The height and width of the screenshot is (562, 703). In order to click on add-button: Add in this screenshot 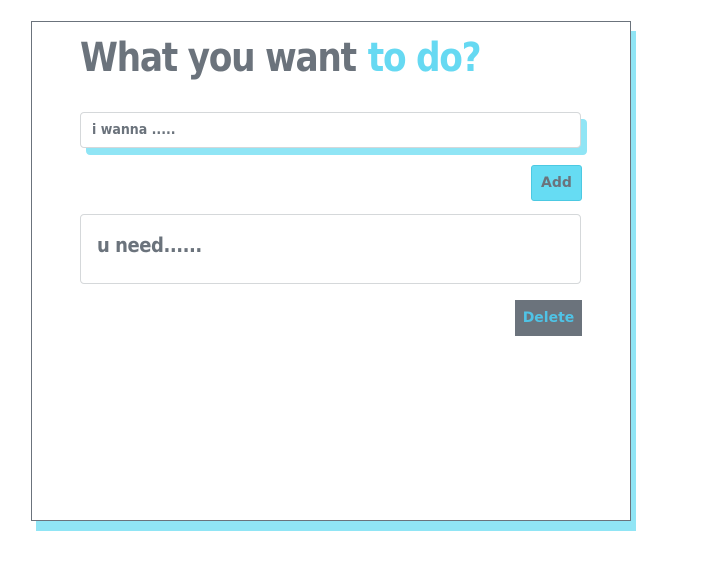, I will do `click(556, 183)`.